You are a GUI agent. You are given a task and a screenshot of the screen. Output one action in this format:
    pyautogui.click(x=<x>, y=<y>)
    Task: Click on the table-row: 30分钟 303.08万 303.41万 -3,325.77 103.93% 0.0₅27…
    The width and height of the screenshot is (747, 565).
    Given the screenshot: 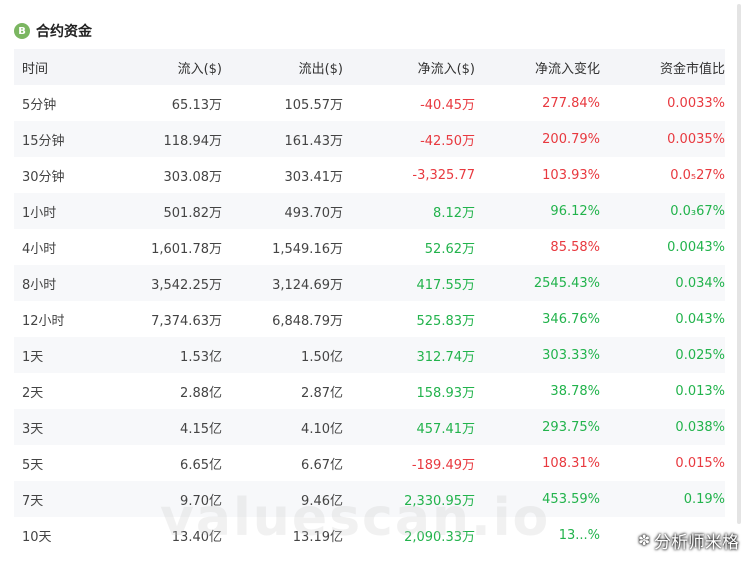 What is the action you would take?
    pyautogui.click(x=369, y=175)
    